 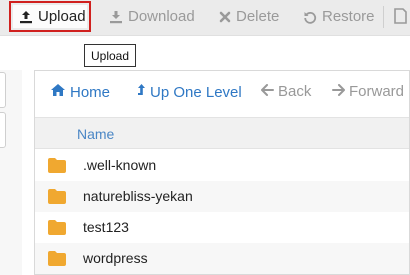 What do you see at coordinates (222, 227) in the screenshot?
I see `table-row: test123` at bounding box center [222, 227].